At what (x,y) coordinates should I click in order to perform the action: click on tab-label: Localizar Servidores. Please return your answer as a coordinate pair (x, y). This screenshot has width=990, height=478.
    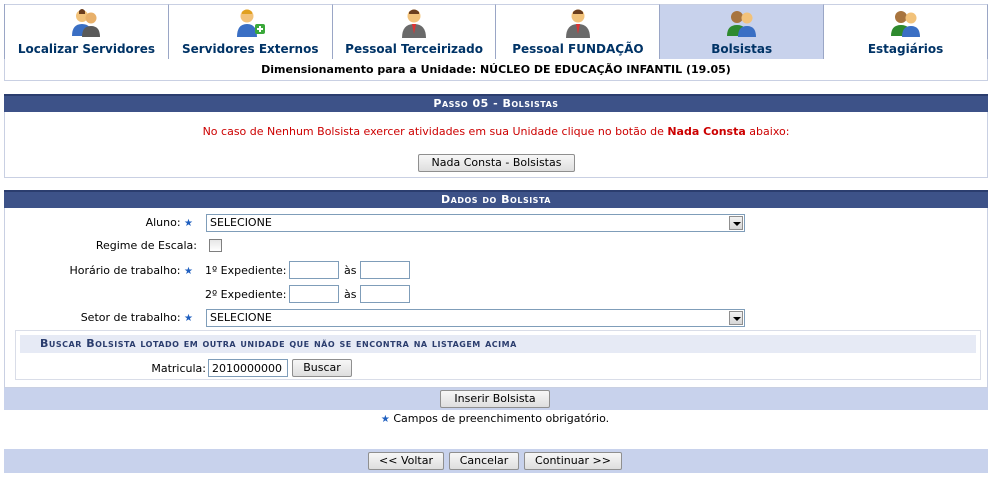
    Looking at the image, I should click on (86, 49).